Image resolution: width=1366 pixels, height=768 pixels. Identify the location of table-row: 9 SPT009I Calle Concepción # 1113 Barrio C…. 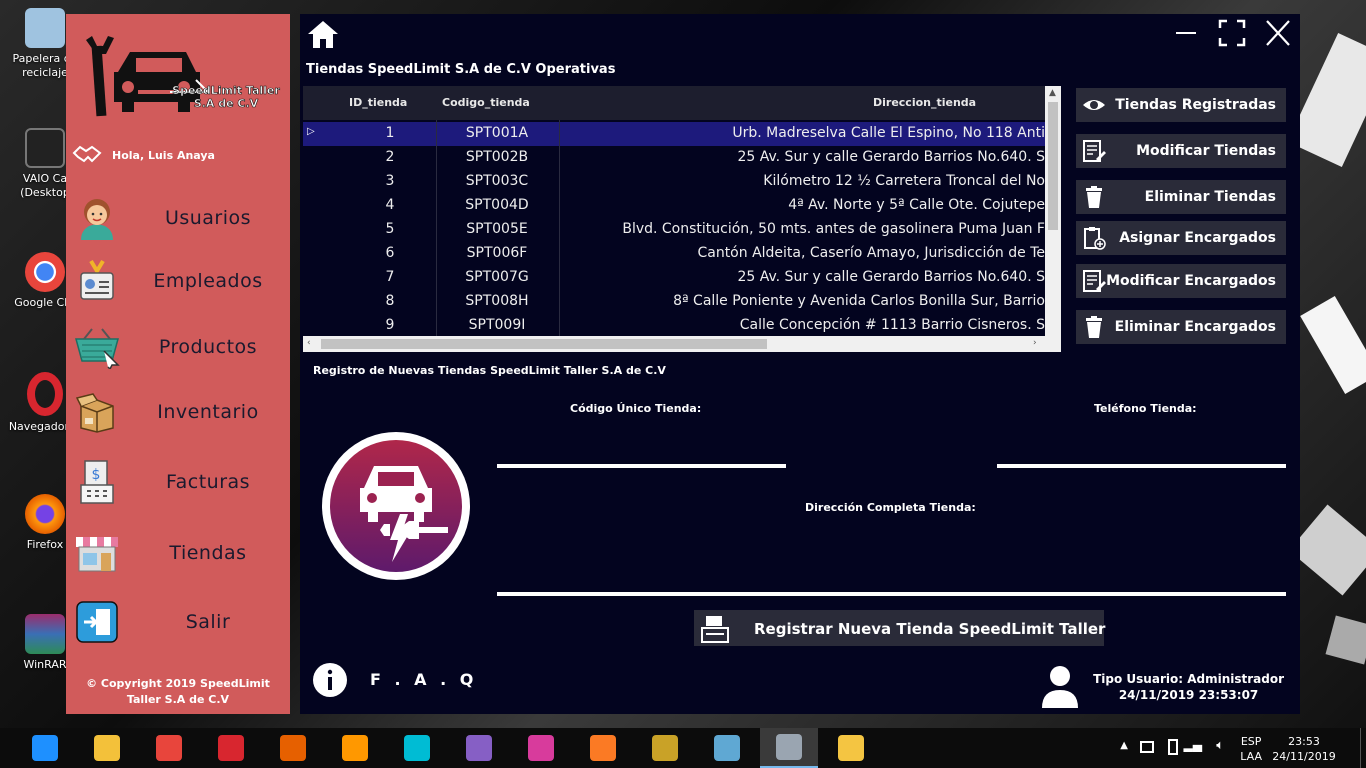
(674, 326).